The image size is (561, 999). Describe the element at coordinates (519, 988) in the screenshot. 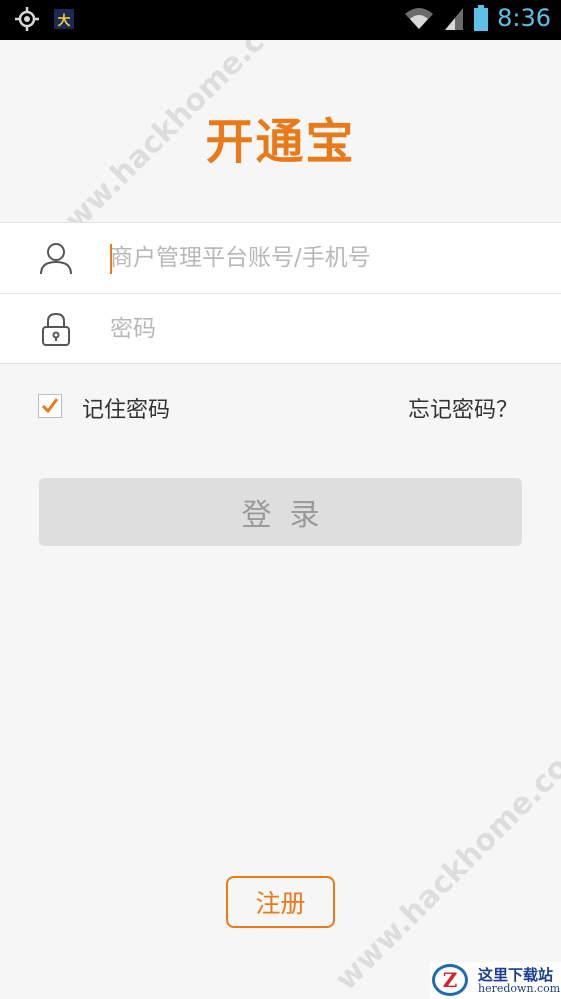

I see `site-url: heredown.com` at that location.